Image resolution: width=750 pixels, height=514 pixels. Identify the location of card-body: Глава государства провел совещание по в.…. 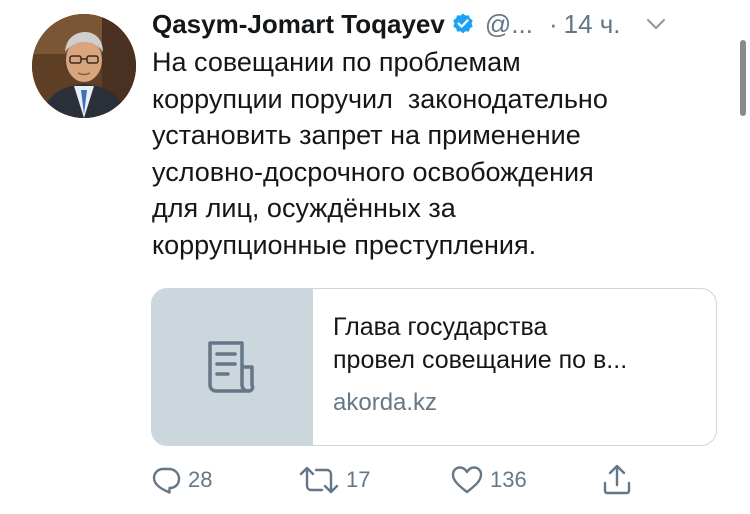
(518, 364).